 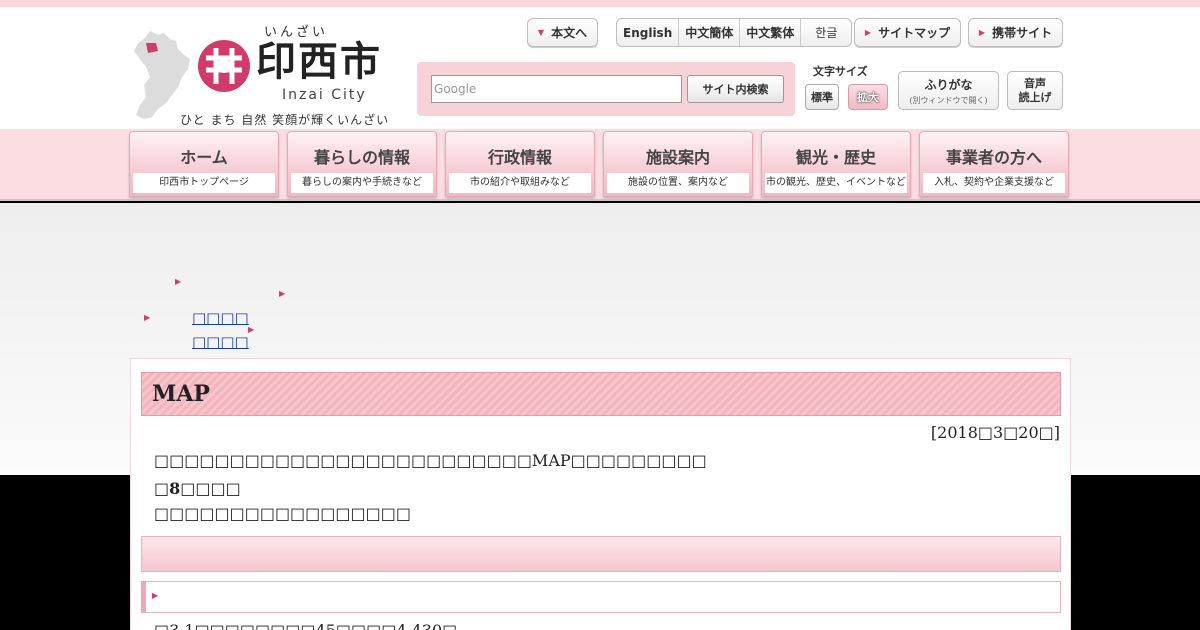 I want to click on font-size-standard-button: 標準, so click(x=822, y=97).